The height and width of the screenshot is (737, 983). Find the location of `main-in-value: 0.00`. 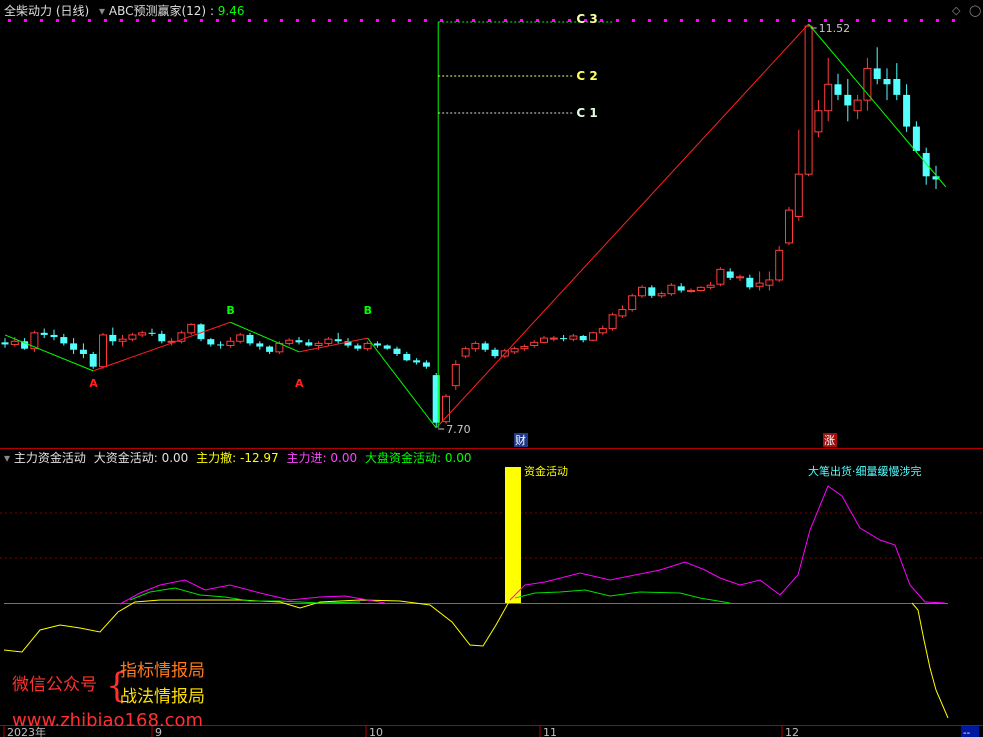

main-in-value: 0.00 is located at coordinates (344, 458).